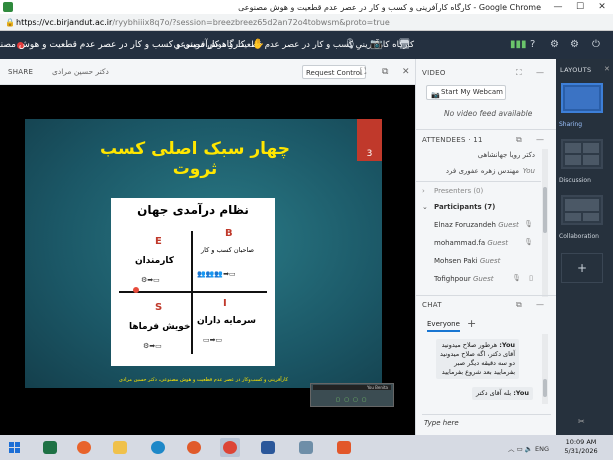  What do you see at coordinates (471, 323) in the screenshot?
I see `add-chat-tab-button: +` at bounding box center [471, 323].